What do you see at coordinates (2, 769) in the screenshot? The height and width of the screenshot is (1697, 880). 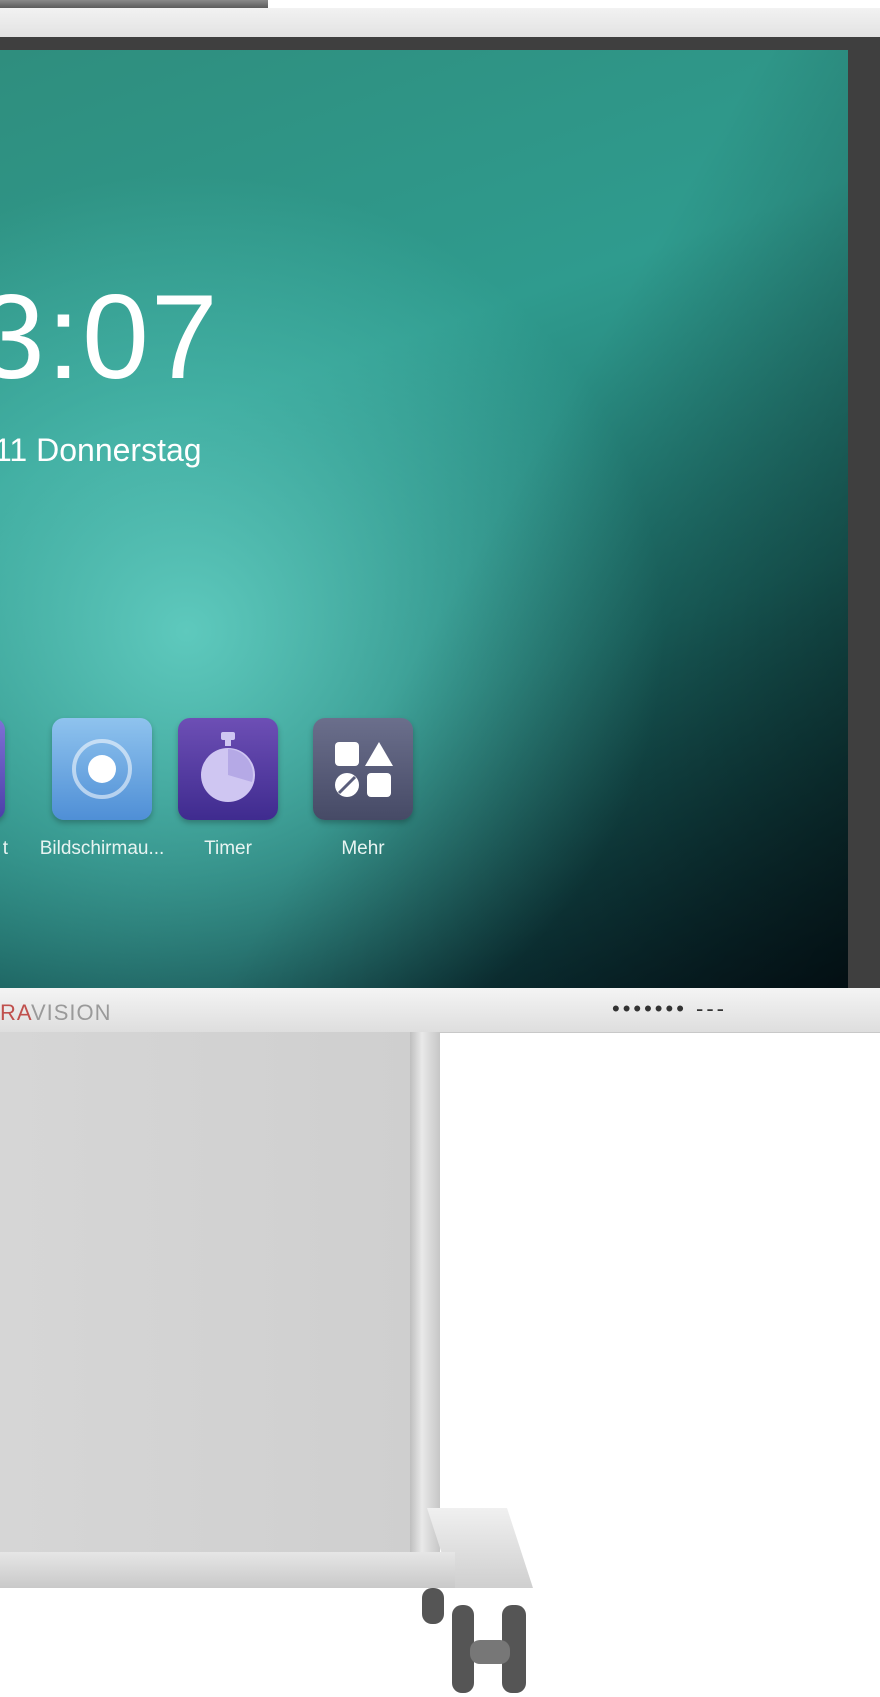 I see `partial-app-icon` at bounding box center [2, 769].